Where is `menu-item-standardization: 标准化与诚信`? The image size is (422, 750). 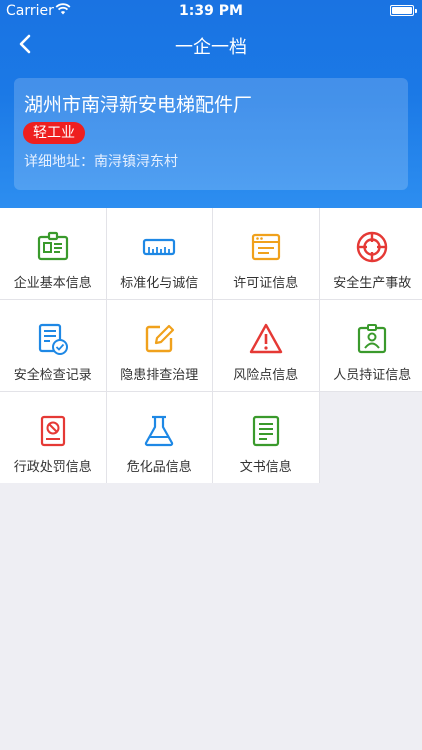 menu-item-standardization: 标准化与诚信 is located at coordinates (159, 253).